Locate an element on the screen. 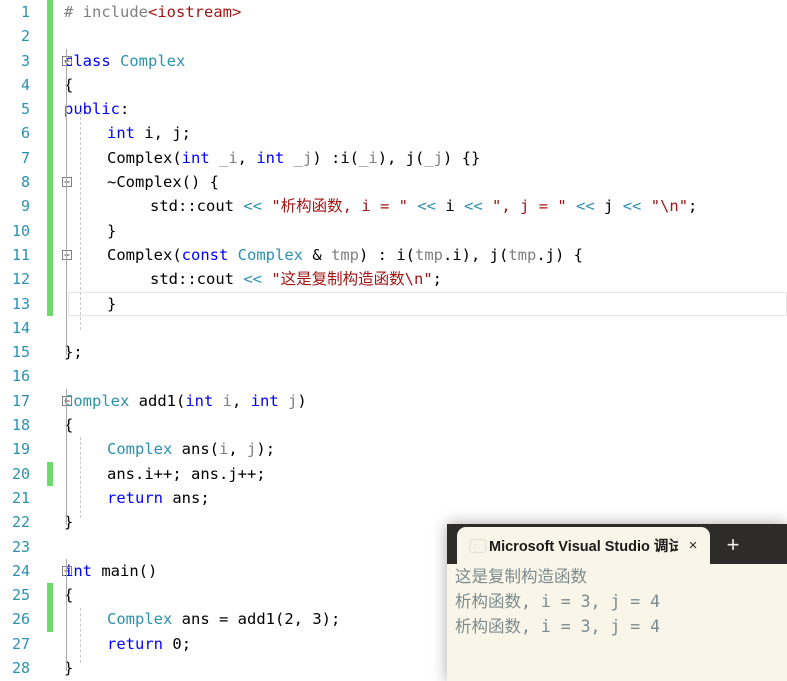 This screenshot has width=787, height=681. token: i, j; is located at coordinates (163, 133).